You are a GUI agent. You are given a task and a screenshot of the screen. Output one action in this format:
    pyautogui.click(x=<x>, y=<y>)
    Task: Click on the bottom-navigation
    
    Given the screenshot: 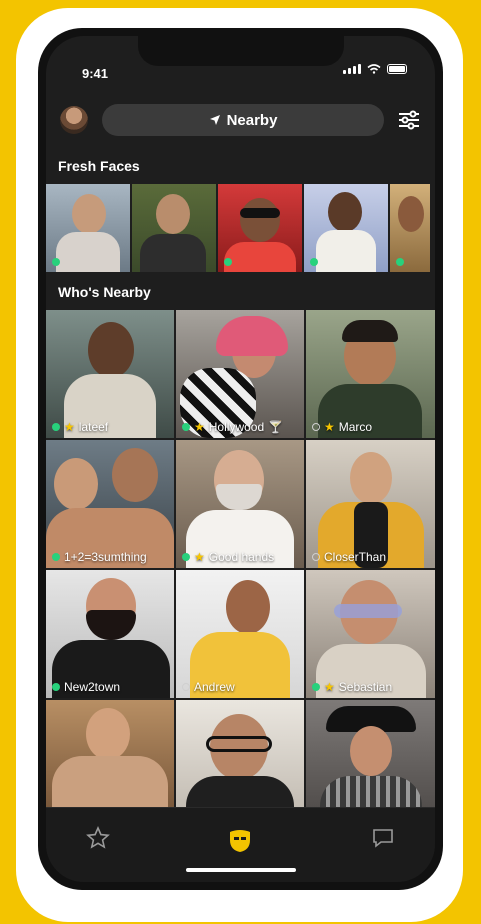 What is the action you would take?
    pyautogui.click(x=240, y=844)
    